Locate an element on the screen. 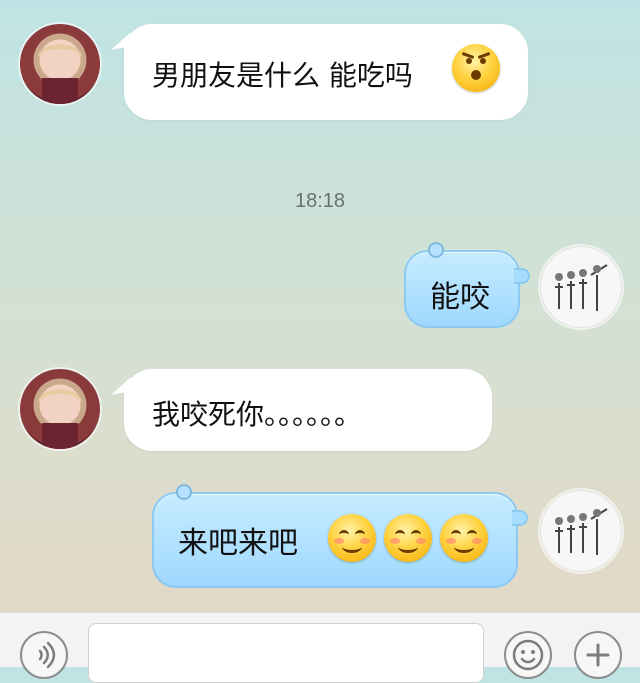  input-toolbar is located at coordinates (320, 647).